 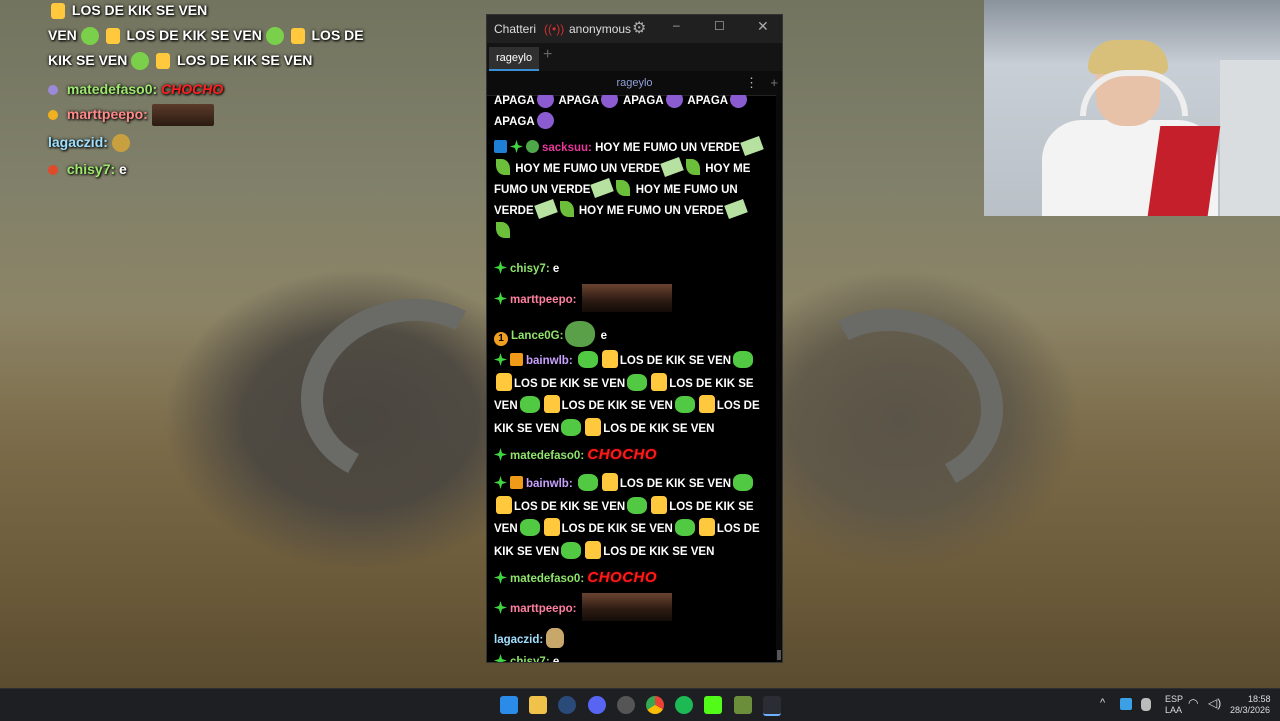 I want to click on channel-name: rageylo, so click(x=634, y=83).